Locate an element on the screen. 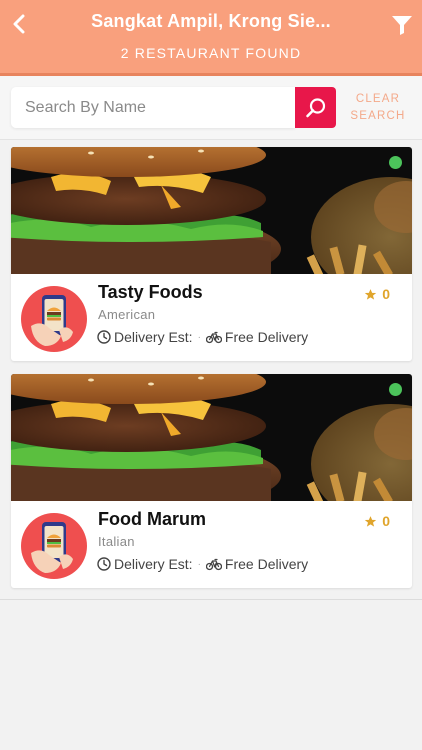 The height and width of the screenshot is (750, 422). chevron-left-icon is located at coordinates (19, 24).